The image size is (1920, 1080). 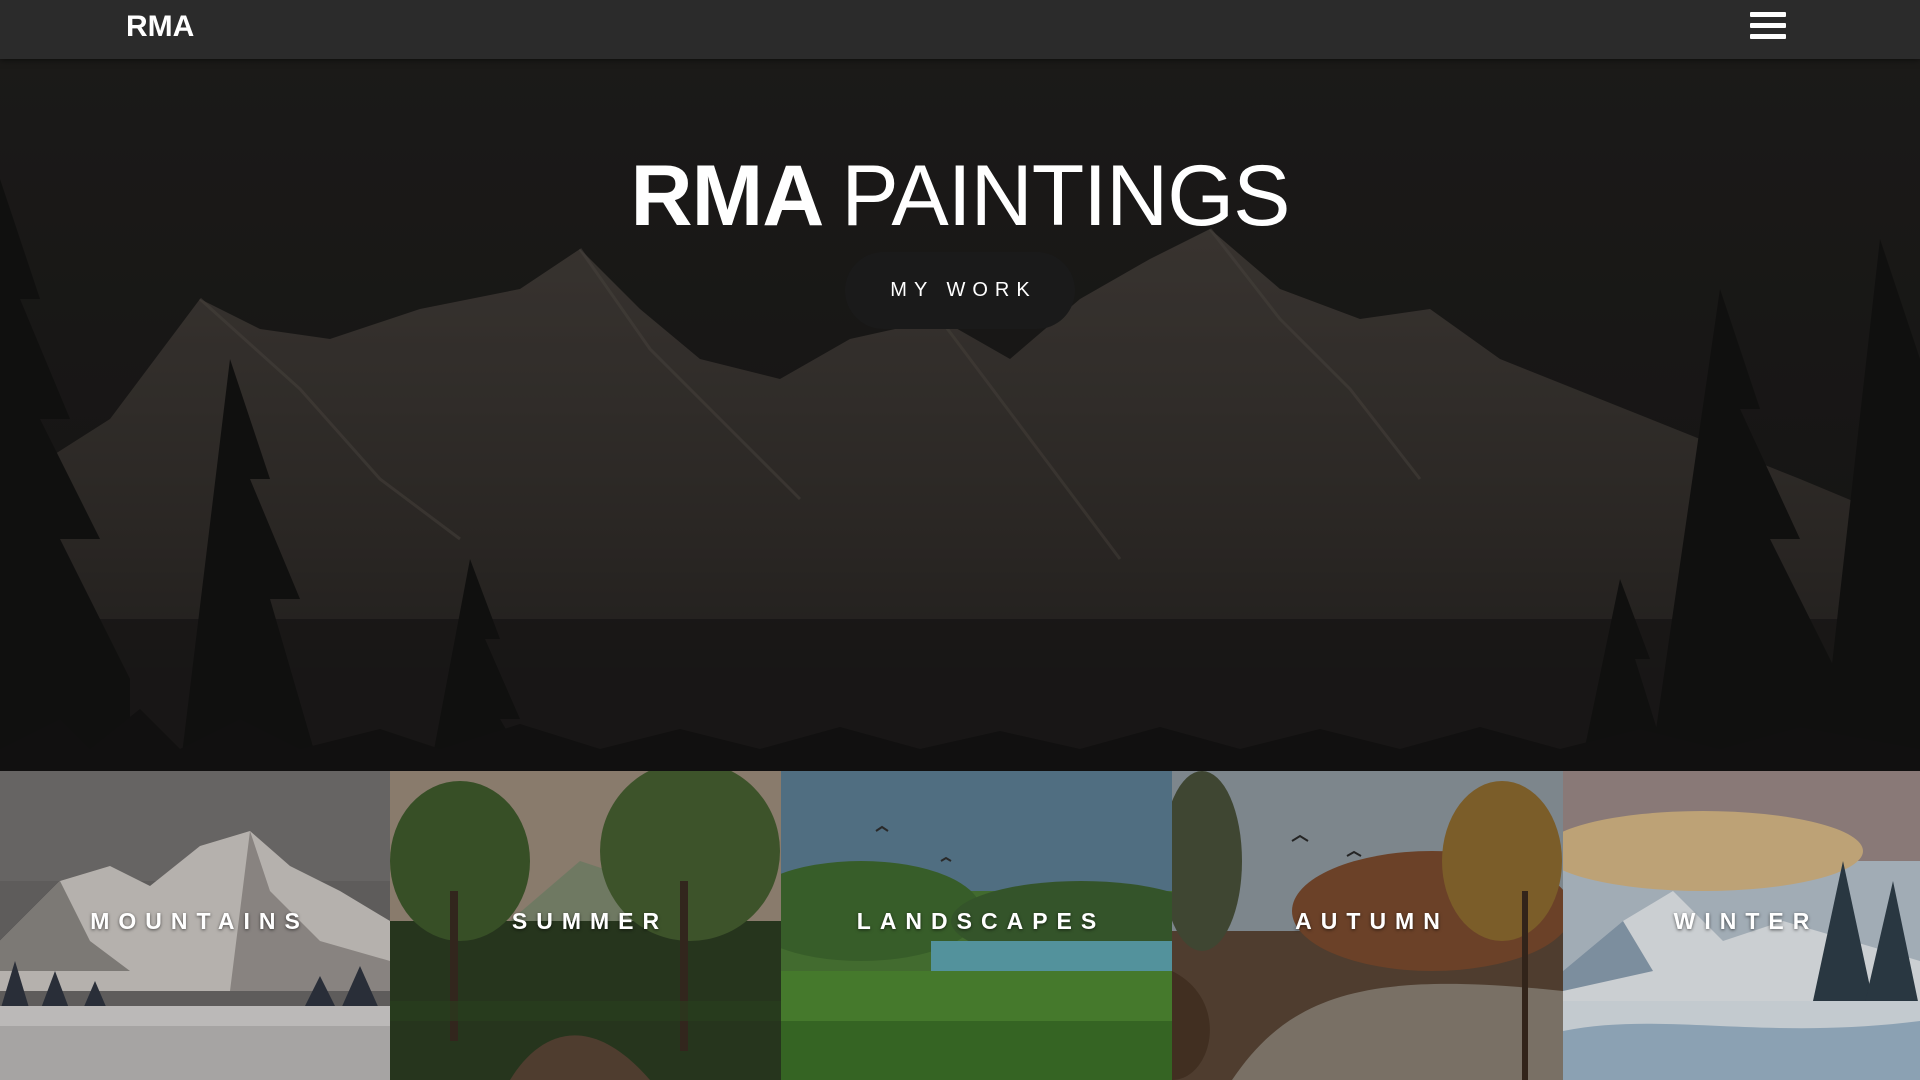 I want to click on category-tile-landscapes: LANDSCAPES, so click(x=976, y=925).